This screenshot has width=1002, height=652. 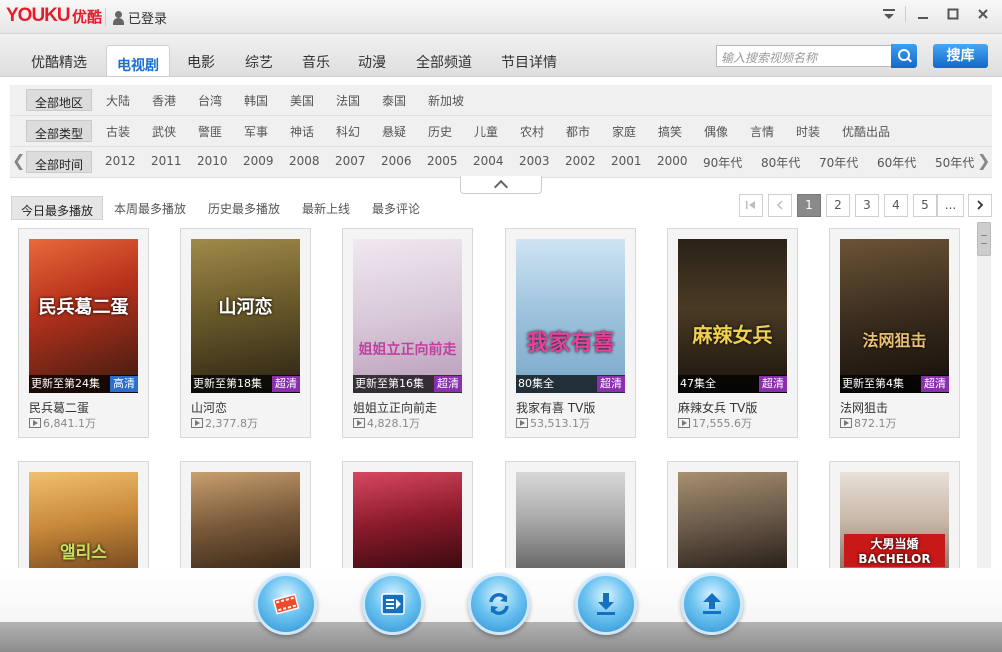 What do you see at coordinates (732, 316) in the screenshot?
I see `poster-image: 麻辣女兵 47集全 超清` at bounding box center [732, 316].